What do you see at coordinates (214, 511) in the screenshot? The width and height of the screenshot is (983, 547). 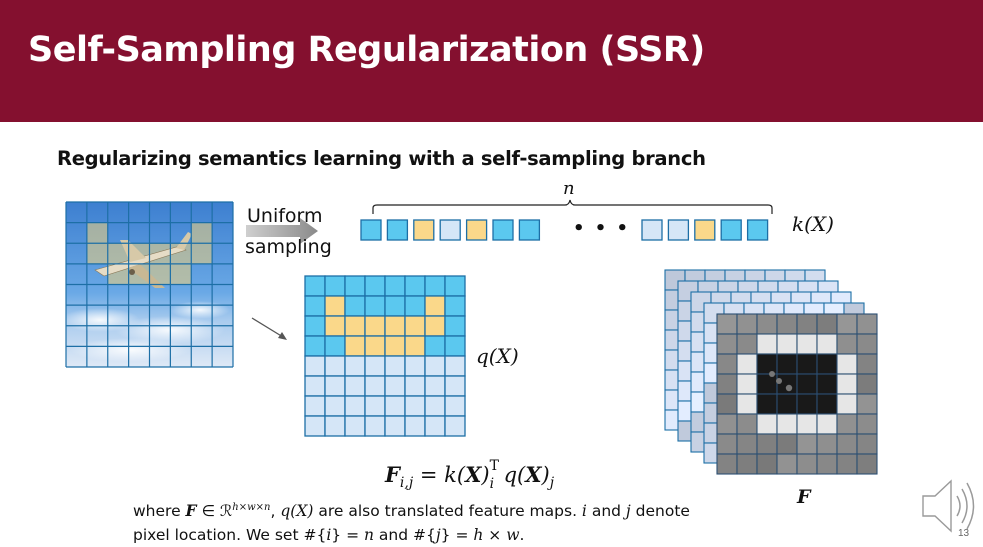 I see `caption-in: ∈ ℛ` at bounding box center [214, 511].